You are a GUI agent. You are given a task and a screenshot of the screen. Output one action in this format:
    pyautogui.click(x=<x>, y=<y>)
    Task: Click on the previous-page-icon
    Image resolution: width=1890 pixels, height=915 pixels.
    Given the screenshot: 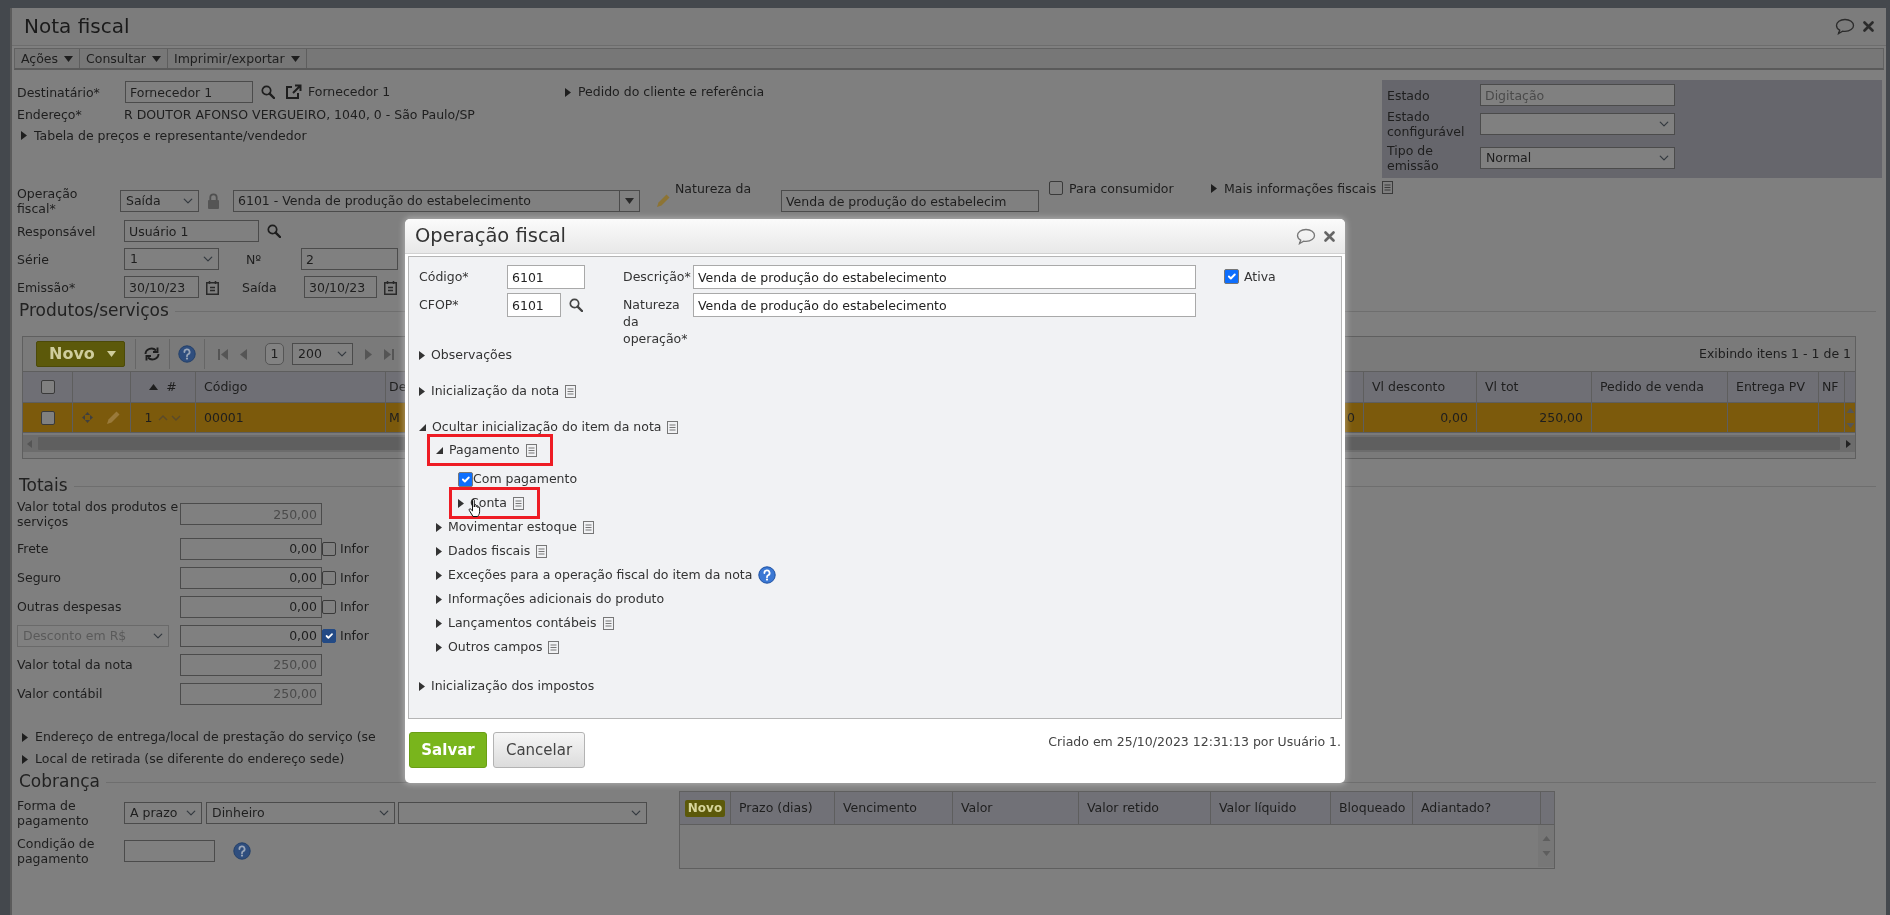 What is the action you would take?
    pyautogui.click(x=243, y=354)
    